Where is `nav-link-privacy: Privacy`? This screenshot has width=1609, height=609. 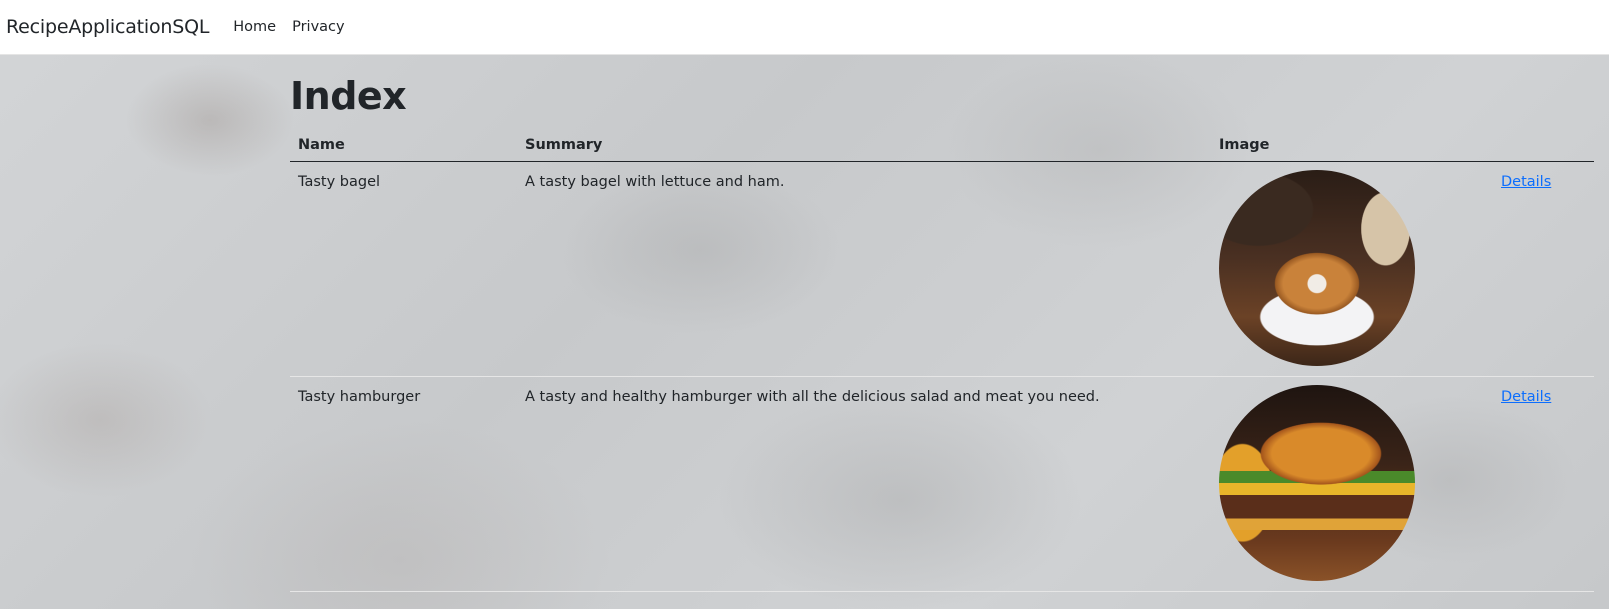 nav-link-privacy: Privacy is located at coordinates (318, 27).